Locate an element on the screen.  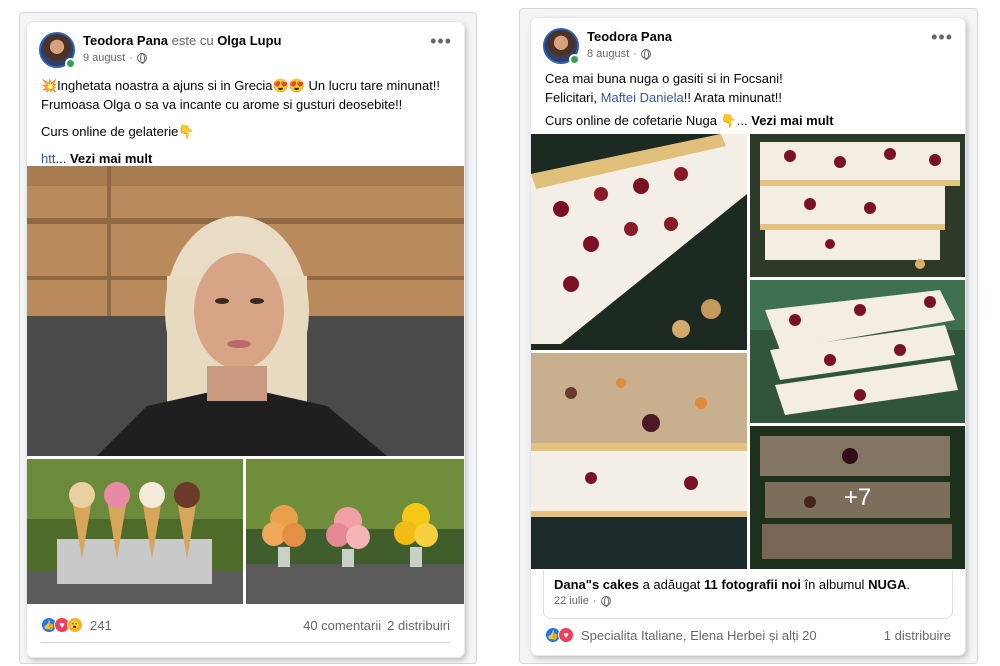
post-author-line: Teodora Pana este cu Olga Lupu is located at coordinates (182, 40).